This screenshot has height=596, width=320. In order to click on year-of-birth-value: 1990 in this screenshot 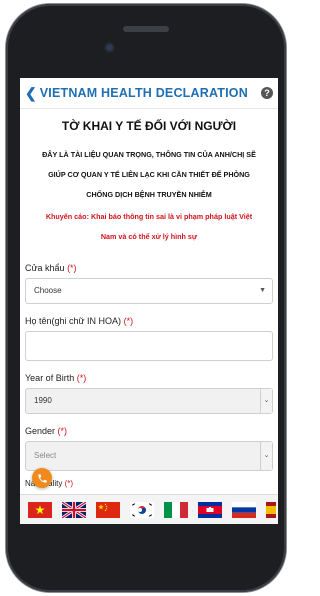, I will do `click(43, 400)`.